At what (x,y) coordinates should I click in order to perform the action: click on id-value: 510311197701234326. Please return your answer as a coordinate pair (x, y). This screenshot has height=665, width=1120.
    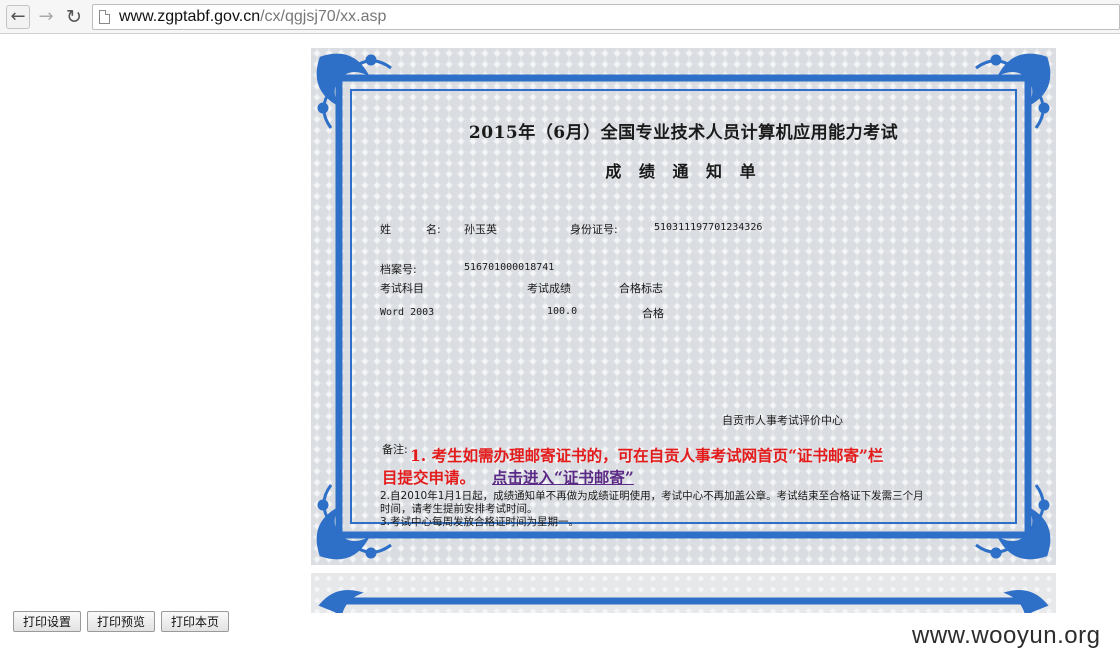
    Looking at the image, I should click on (708, 227).